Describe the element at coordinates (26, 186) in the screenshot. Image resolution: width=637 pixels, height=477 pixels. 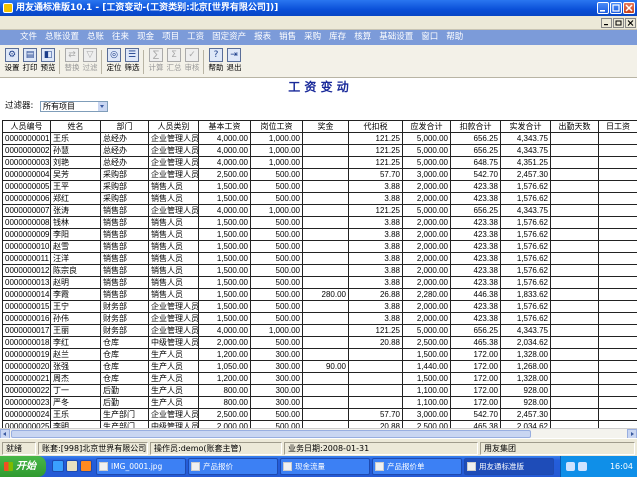
I see `table-cell: 0000000005` at that location.